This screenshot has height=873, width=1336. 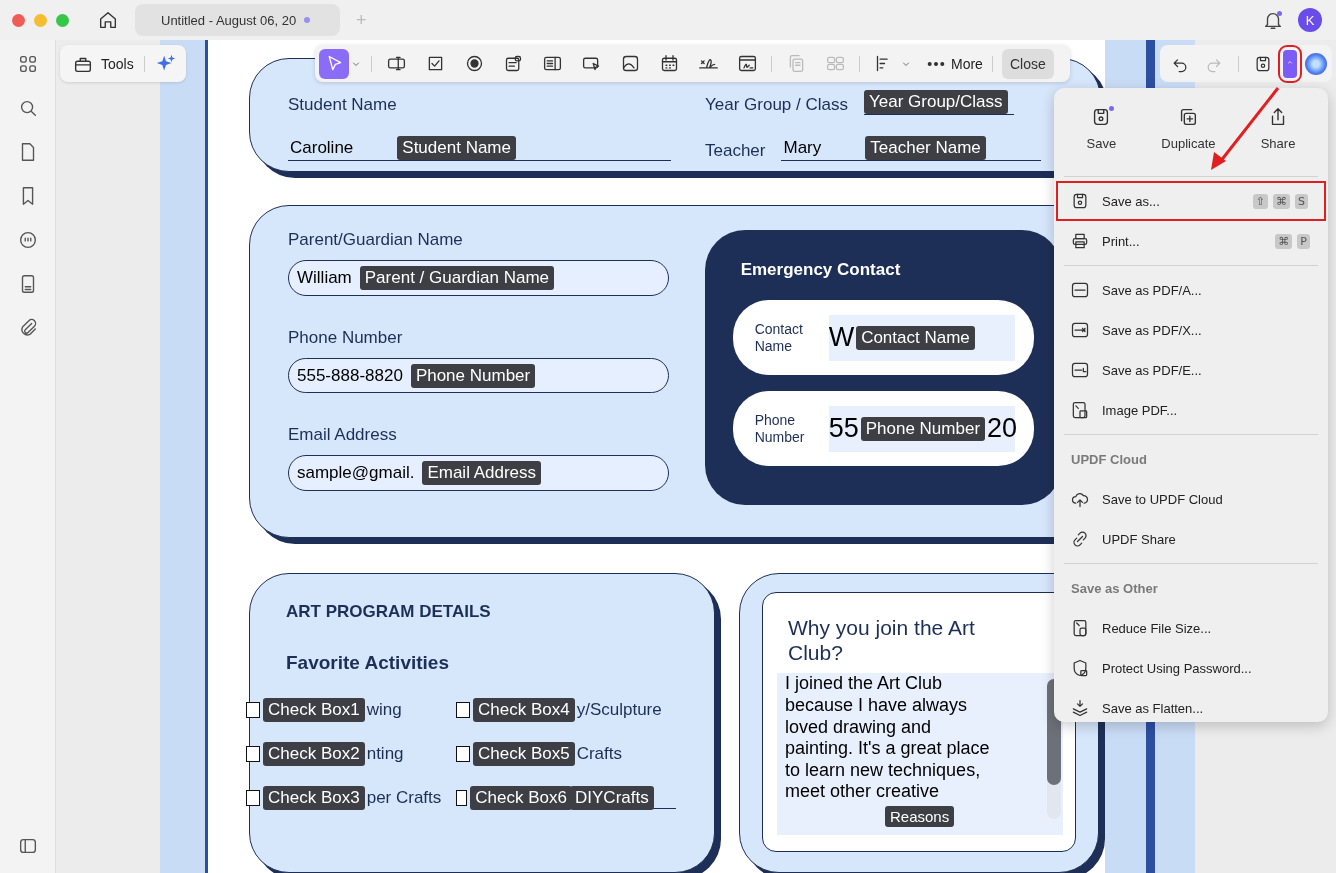 I want to click on field-name-tag: Teacher Name, so click(x=925, y=147).